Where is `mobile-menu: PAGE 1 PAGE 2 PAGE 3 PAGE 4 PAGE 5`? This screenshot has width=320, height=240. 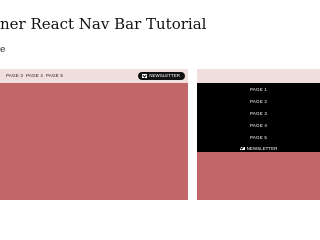 mobile-menu: PAGE 1 PAGE 2 PAGE 3 PAGE 4 PAGE 5 is located at coordinates (258, 117).